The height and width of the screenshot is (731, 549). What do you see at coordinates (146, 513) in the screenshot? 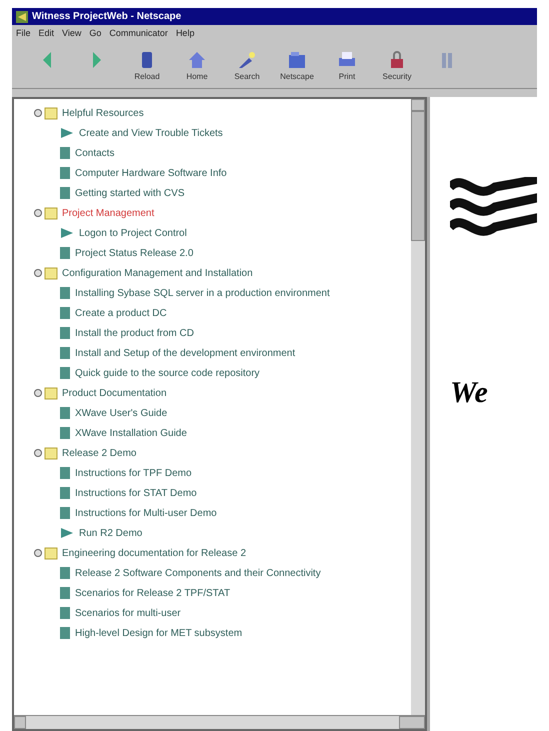
I see `tree-link: Instructions for Multi-user Demo` at bounding box center [146, 513].